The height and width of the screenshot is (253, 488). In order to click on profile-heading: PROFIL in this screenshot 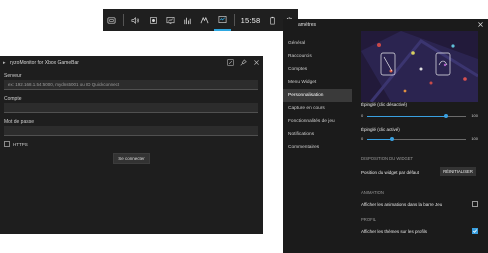, I will do `click(369, 219)`.